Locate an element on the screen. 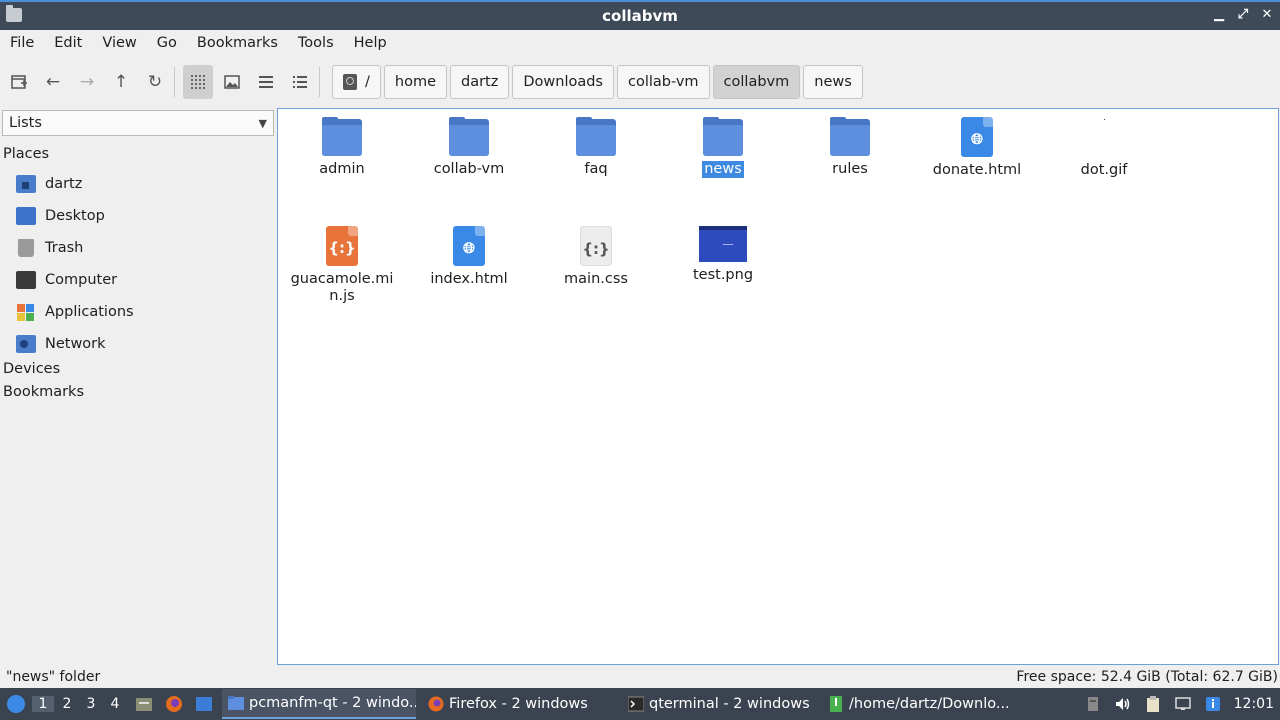 Image resolution: width=1280 pixels, height=720 pixels. sidebar-mode-select: Lists ▼ is located at coordinates (138, 123).